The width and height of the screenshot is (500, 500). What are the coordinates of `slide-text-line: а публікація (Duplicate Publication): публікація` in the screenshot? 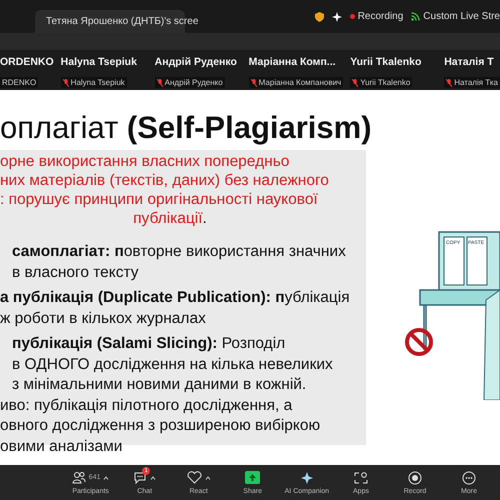 It's located at (175, 298).